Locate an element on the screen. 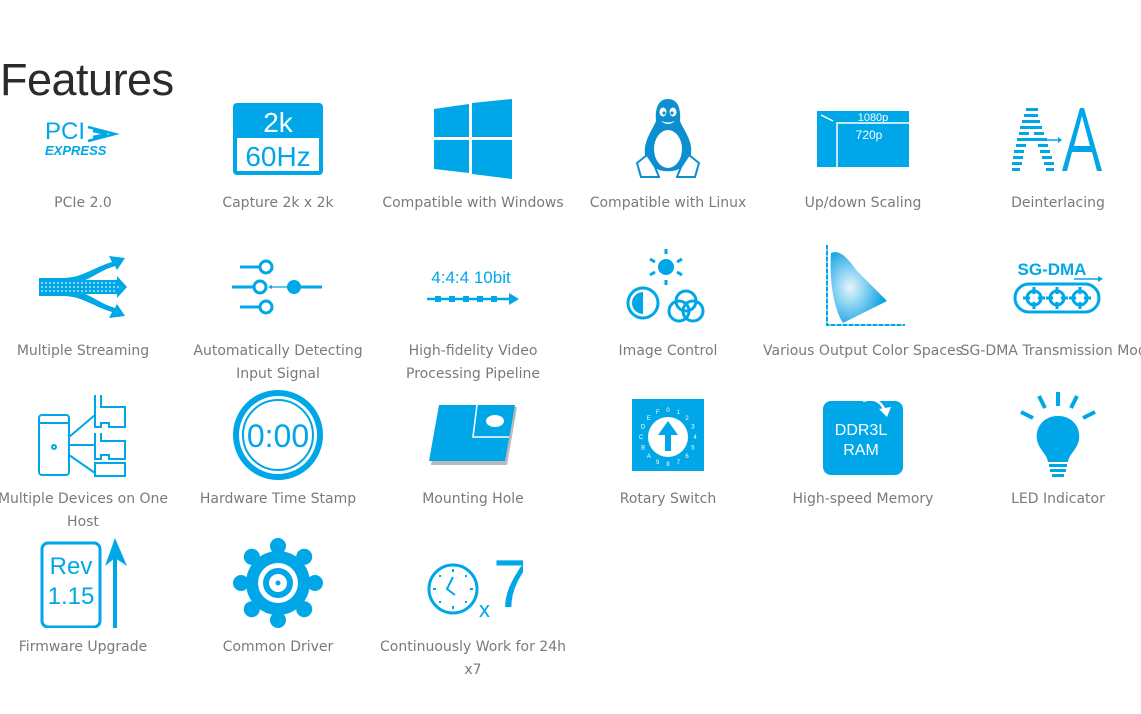 The image size is (1141, 714). time-stamp-clock-icon: 0:00 is located at coordinates (278, 435).